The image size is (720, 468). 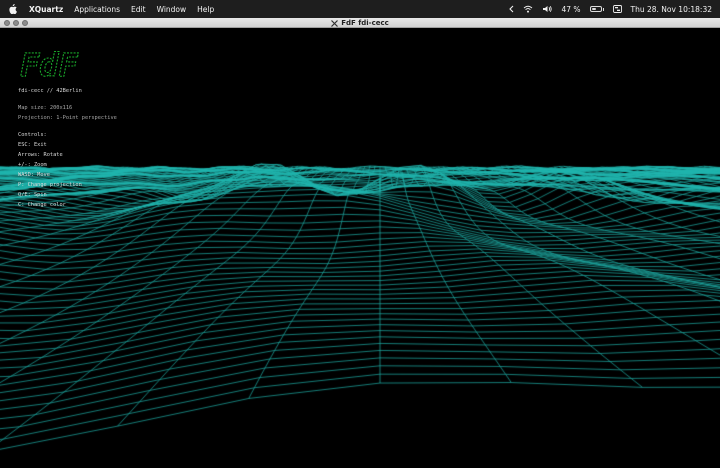 I want to click on hud-control-spin: Q/E: Spin, so click(x=32, y=195).